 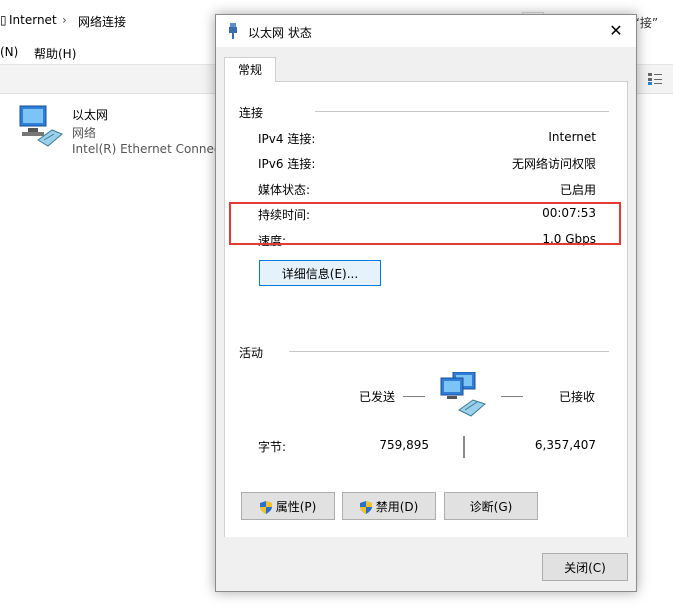 I want to click on sent-dash, so click(x=414, y=396).